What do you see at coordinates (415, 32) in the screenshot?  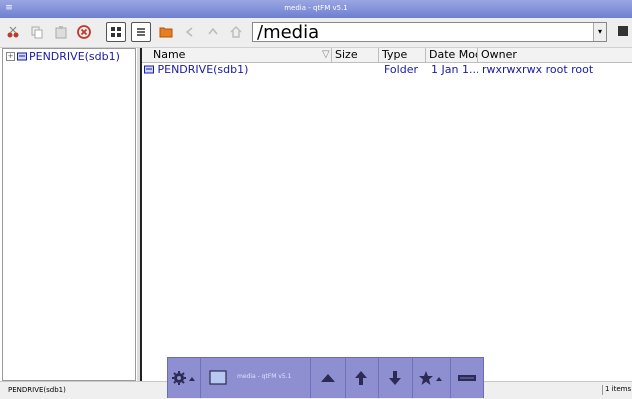 I see `path-input` at bounding box center [415, 32].